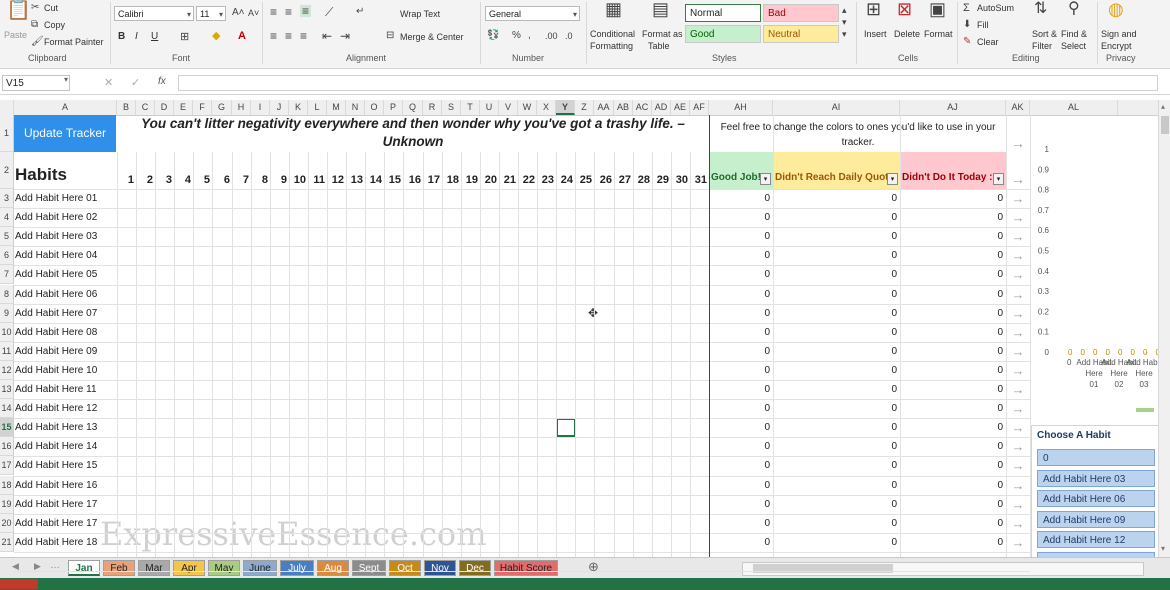 The image size is (1170, 590). Describe the element at coordinates (7, 199) in the screenshot. I see `row-header-3: 3` at that location.